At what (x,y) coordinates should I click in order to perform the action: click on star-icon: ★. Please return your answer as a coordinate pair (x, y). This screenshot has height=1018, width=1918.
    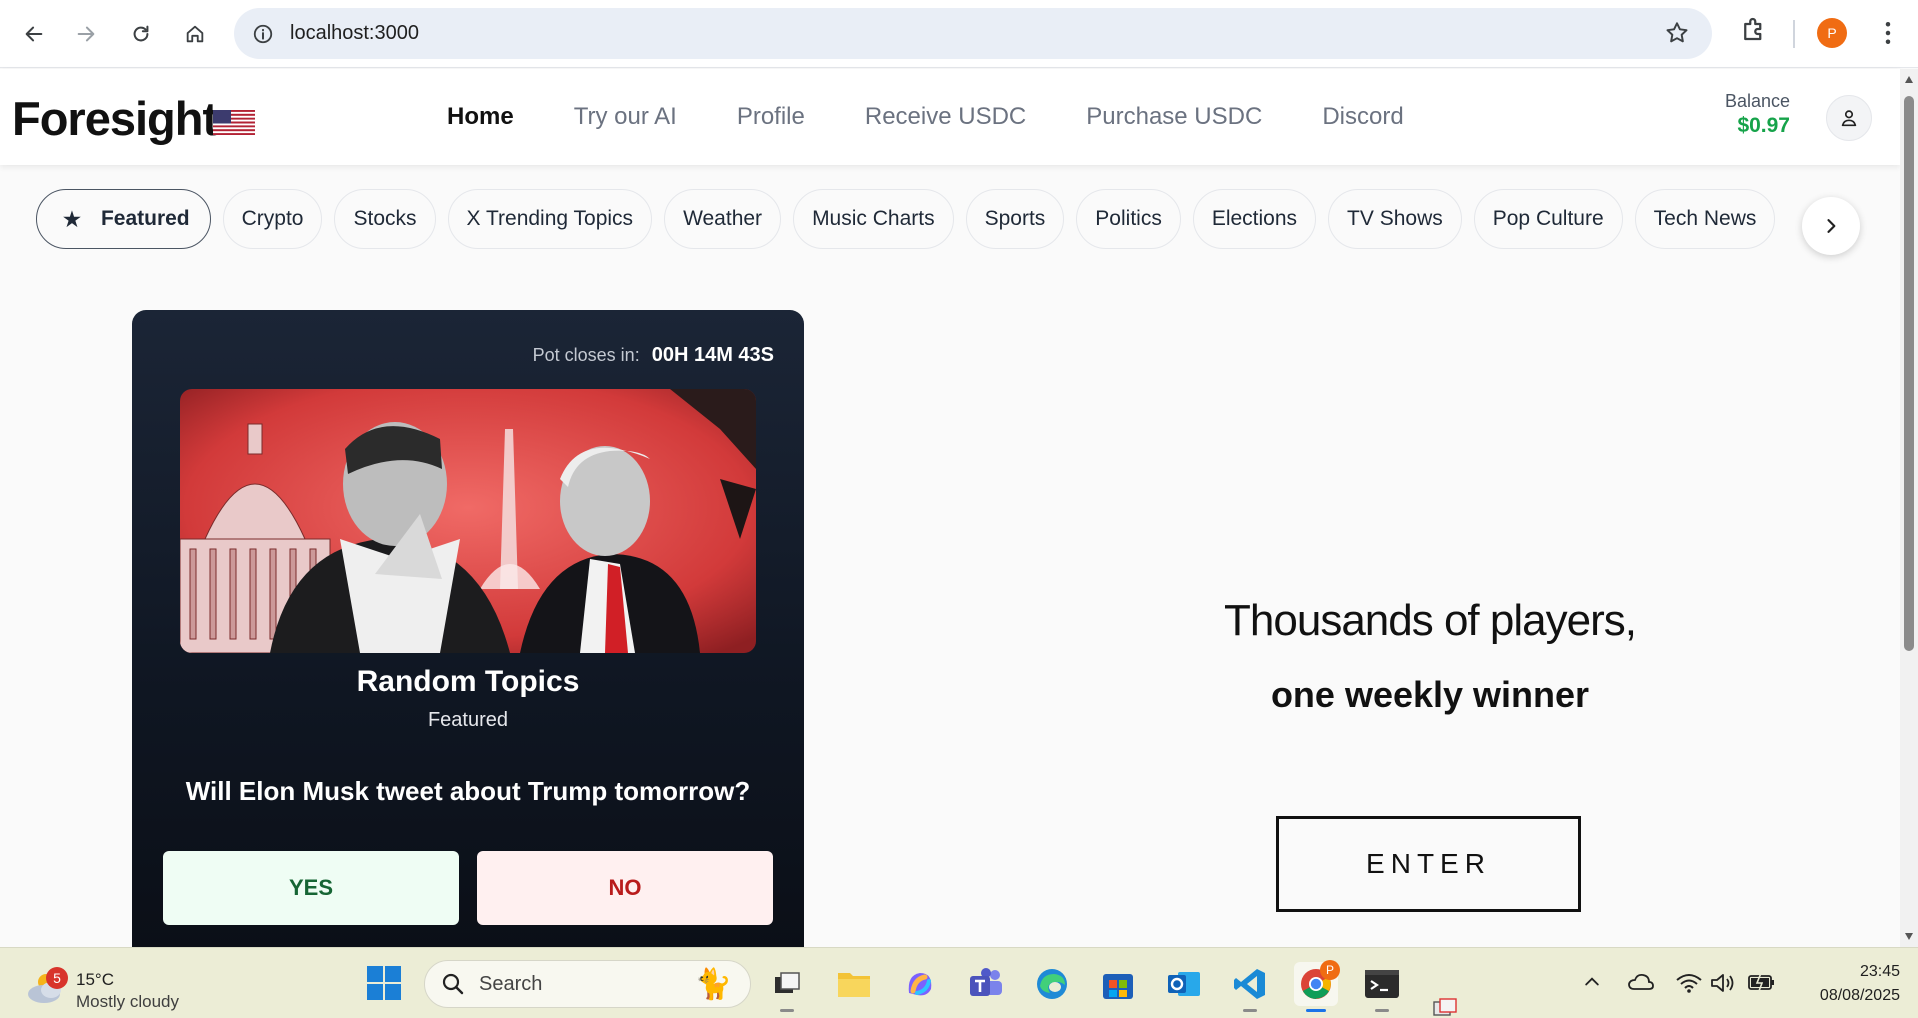
    Looking at the image, I should click on (72, 219).